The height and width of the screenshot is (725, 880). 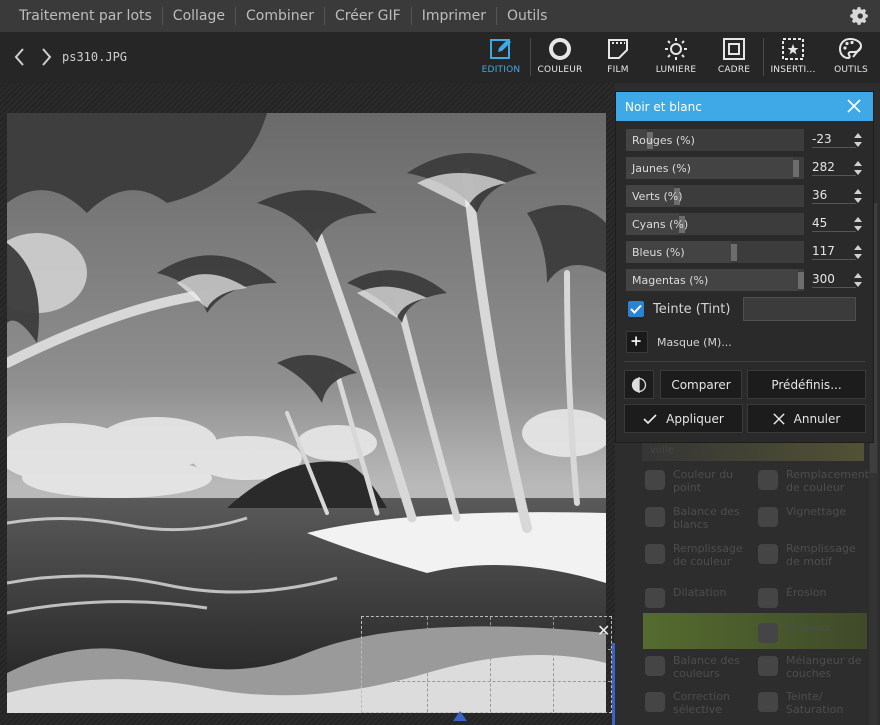 What do you see at coordinates (703, 481) in the screenshot?
I see `effect-label: Couleur du point` at bounding box center [703, 481].